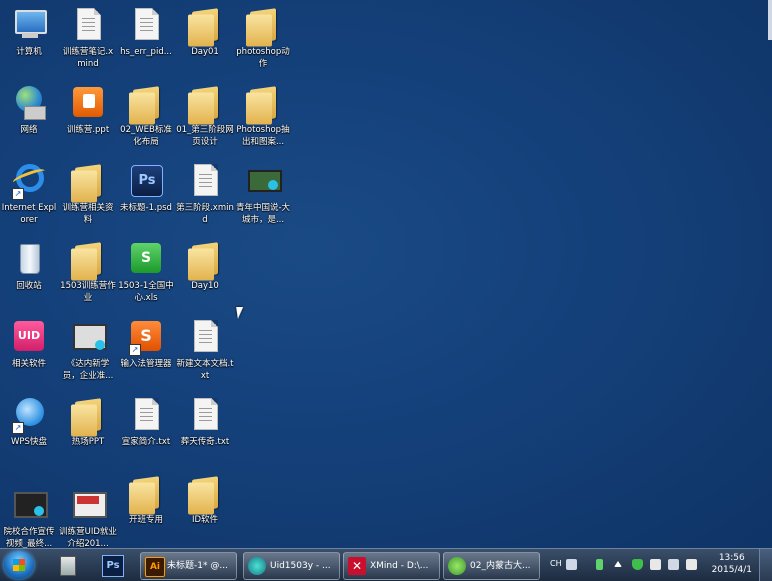 The image size is (772, 581). I want to click on clock-date: 2015/4/1, so click(731, 570).